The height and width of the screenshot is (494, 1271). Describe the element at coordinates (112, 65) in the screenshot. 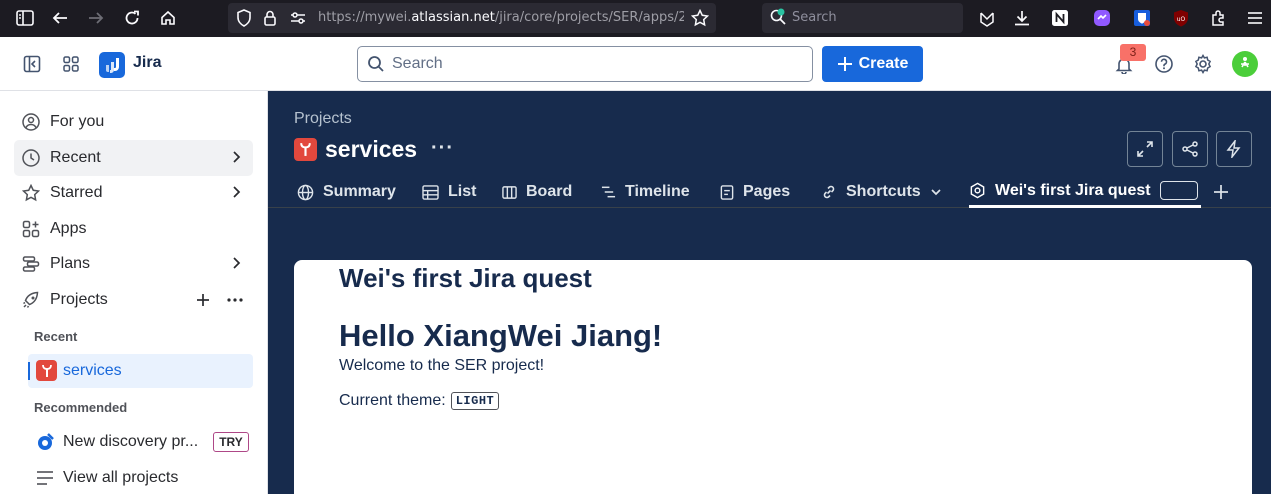

I see `jira-logo-icon` at that location.